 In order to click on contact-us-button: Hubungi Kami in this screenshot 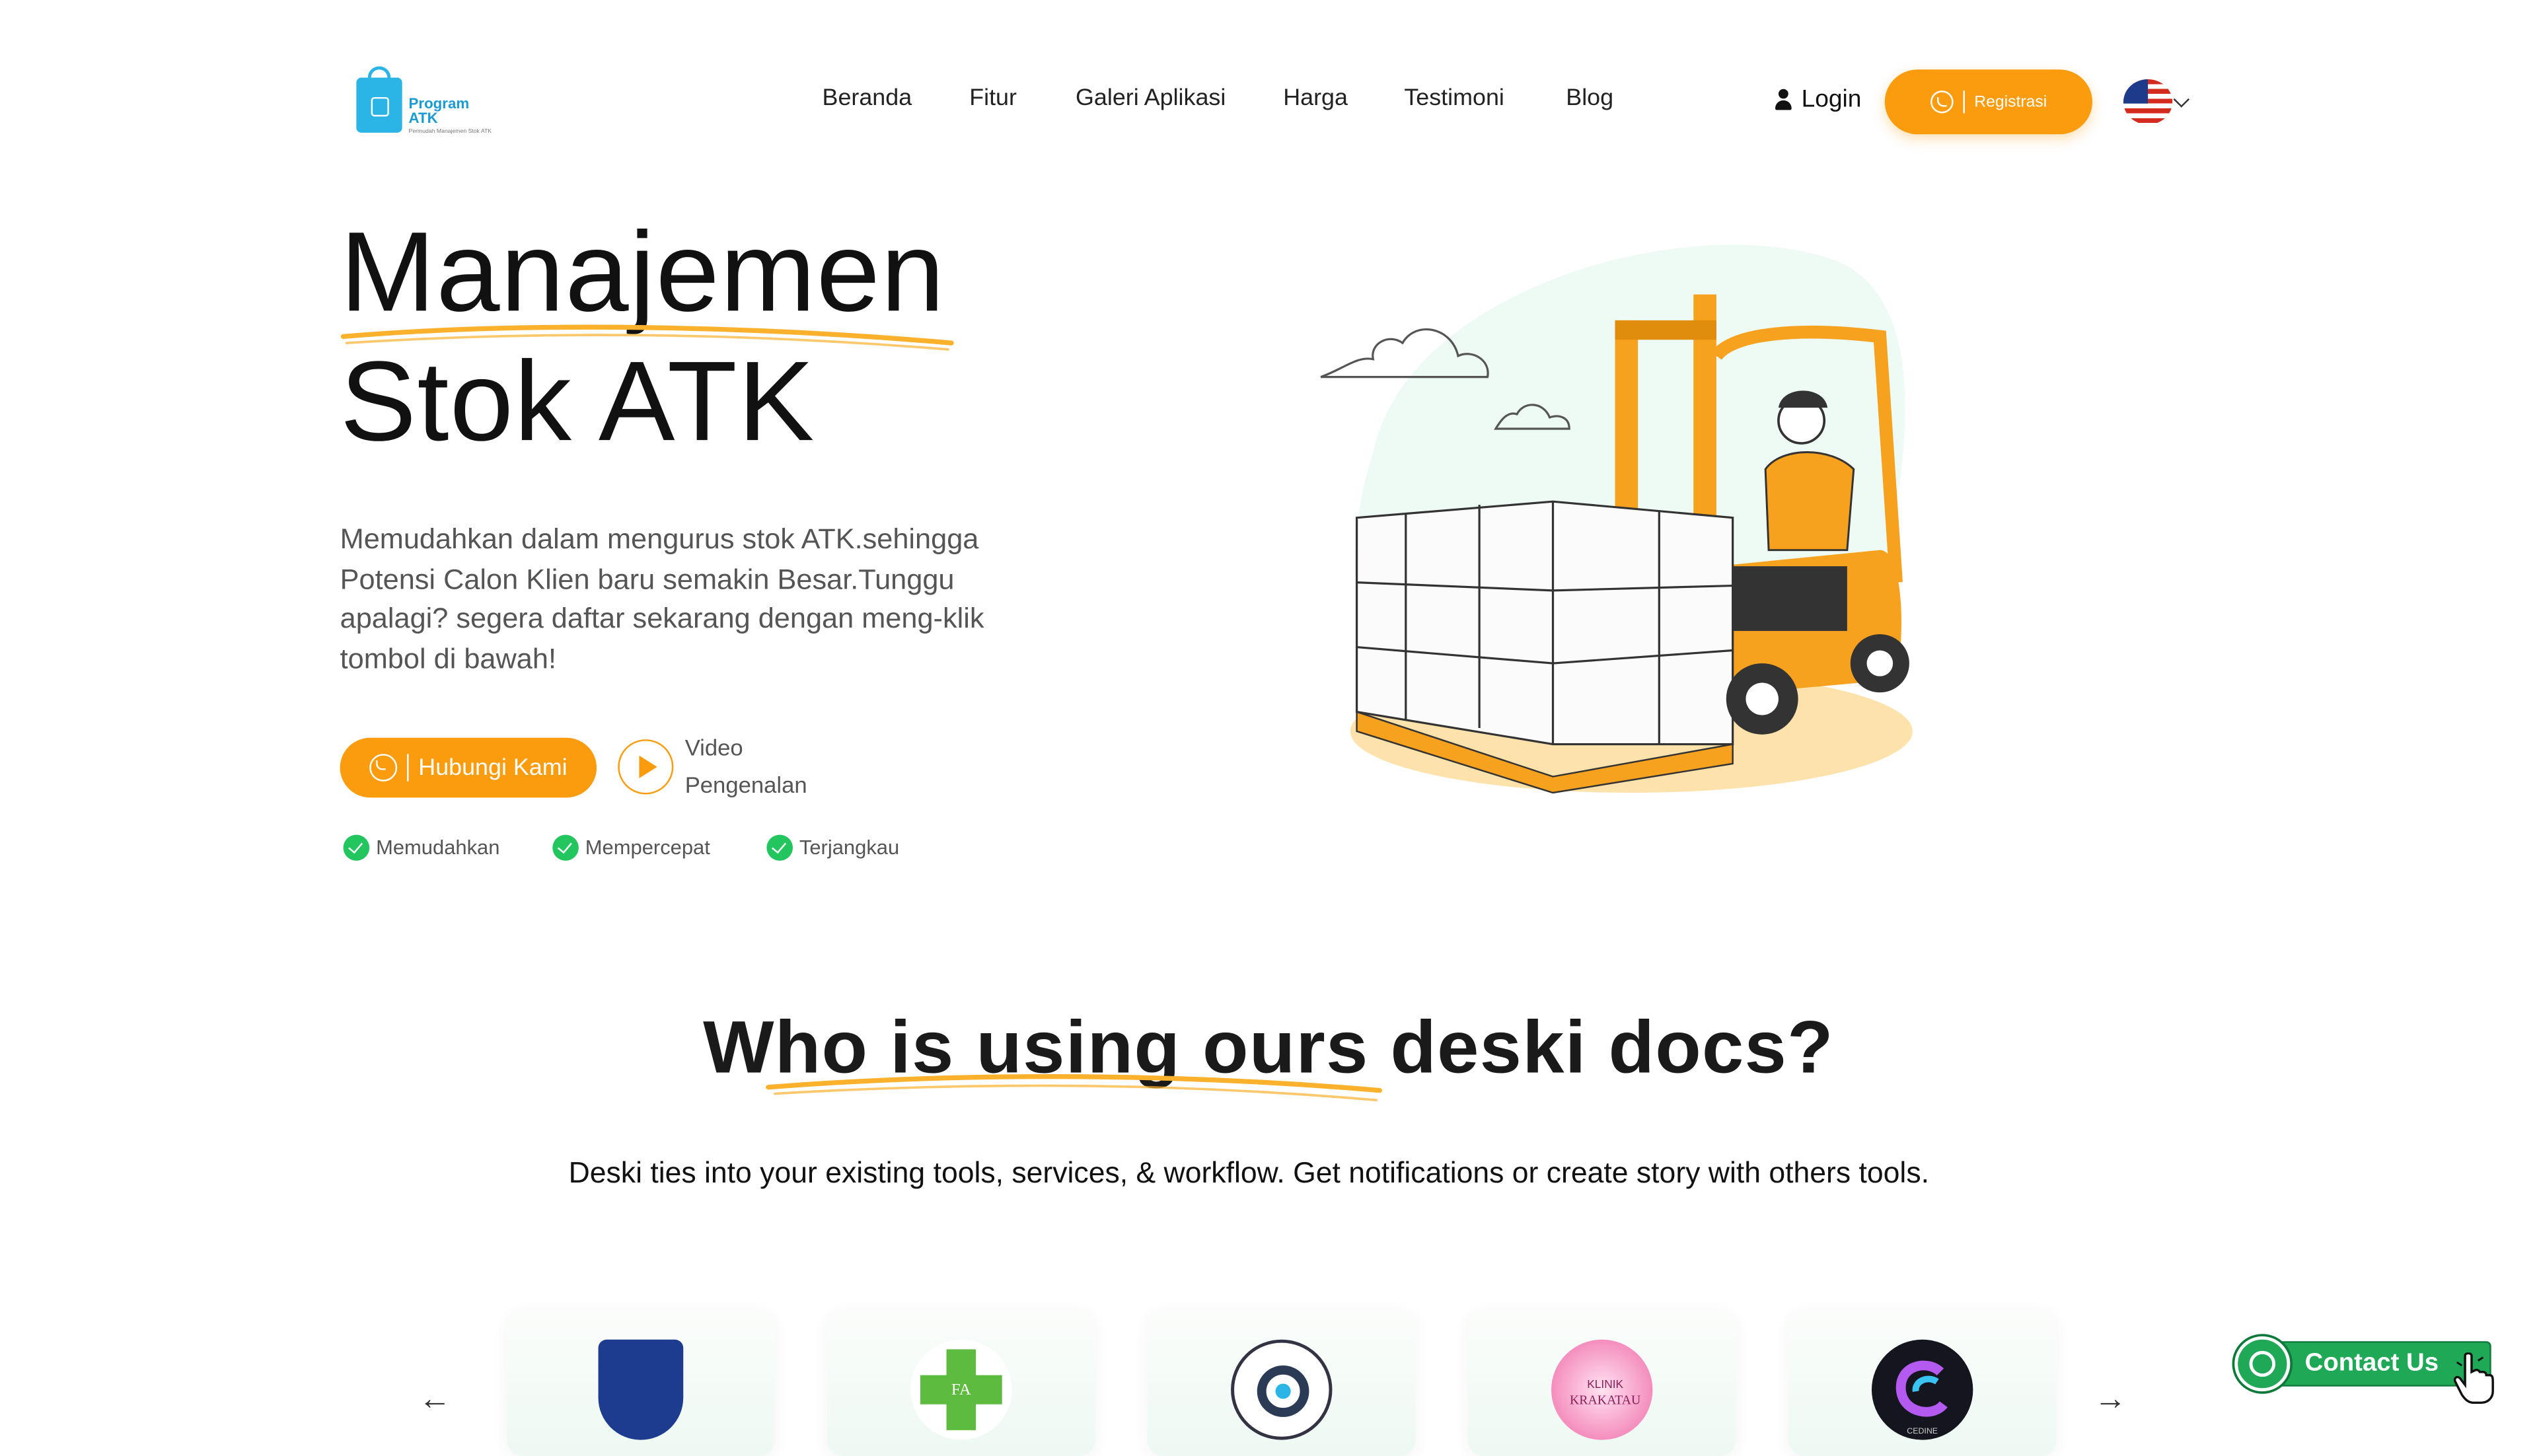, I will do `click(468, 767)`.